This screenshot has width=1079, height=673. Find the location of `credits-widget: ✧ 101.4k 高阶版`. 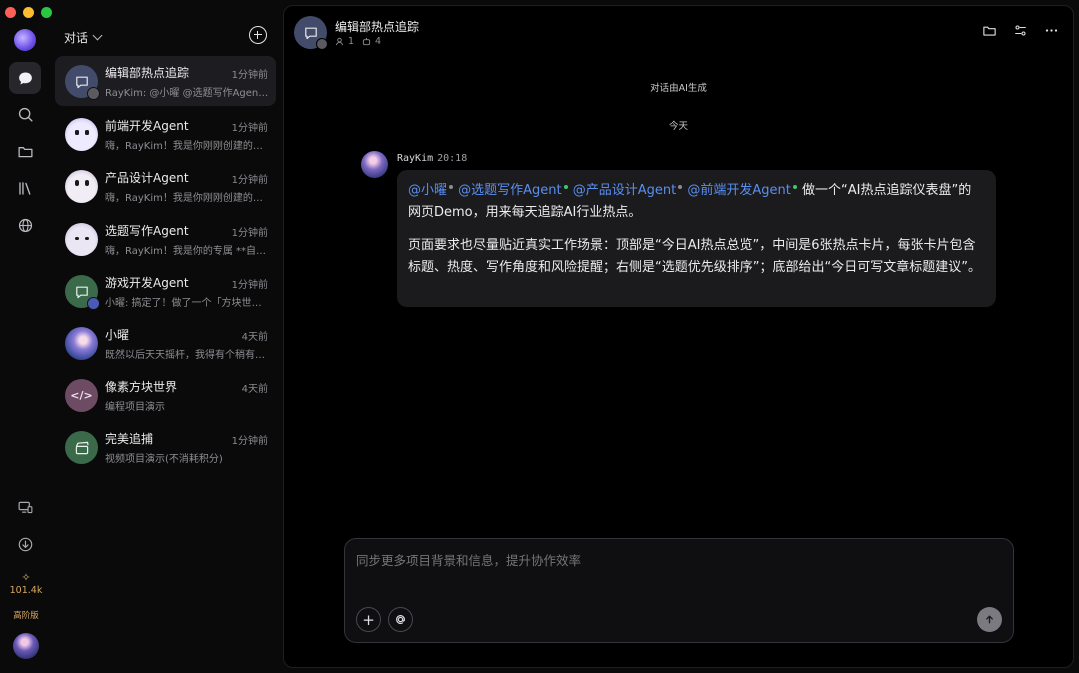

credits-widget: ✧ 101.4k 高阶版 is located at coordinates (26, 596).